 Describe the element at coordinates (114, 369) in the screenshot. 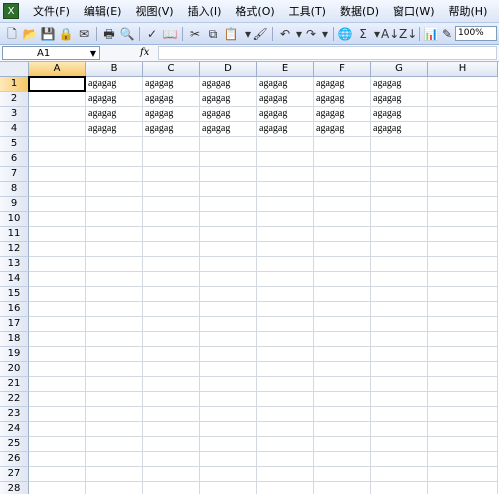

I see `cell-b20` at that location.